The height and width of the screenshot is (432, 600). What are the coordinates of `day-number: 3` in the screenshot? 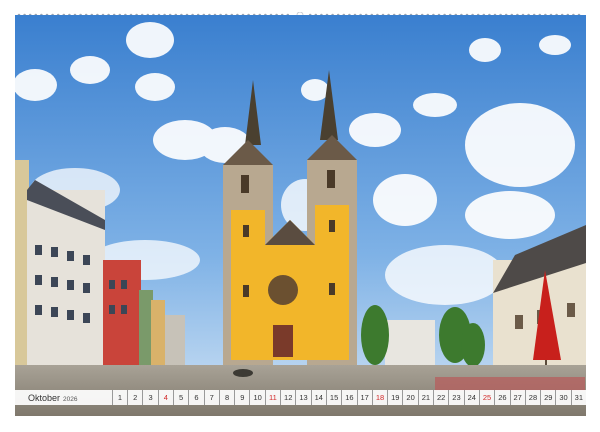 It's located at (150, 397).